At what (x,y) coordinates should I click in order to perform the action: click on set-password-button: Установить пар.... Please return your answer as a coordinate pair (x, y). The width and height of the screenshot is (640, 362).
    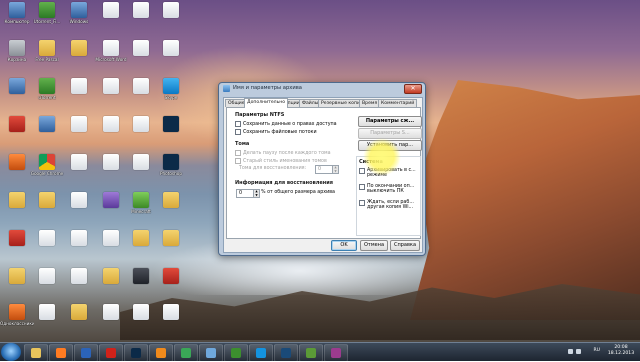
    Looking at the image, I should click on (390, 145).